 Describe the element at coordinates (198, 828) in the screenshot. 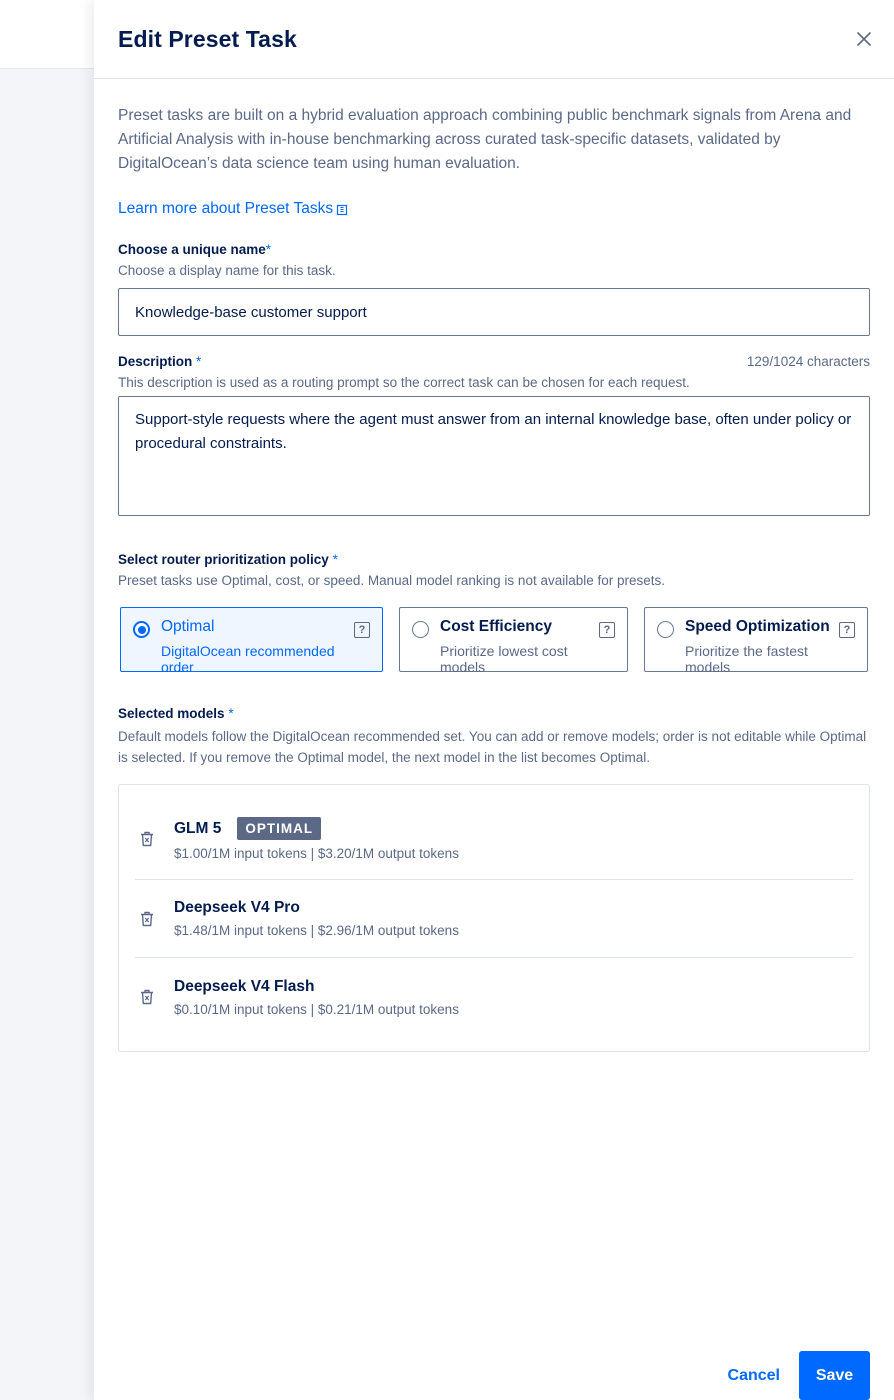

I see `model-name: GLM 5` at that location.